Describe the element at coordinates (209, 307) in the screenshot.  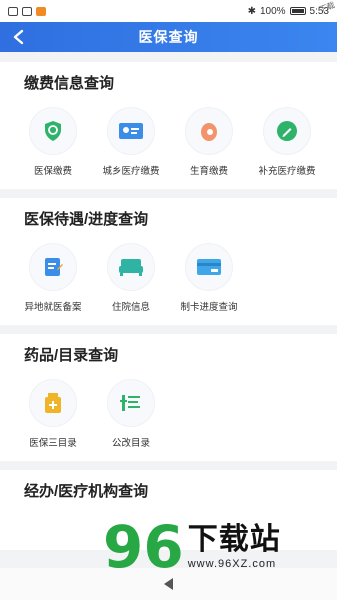
I see `item-label: 制卡进度查询` at that location.